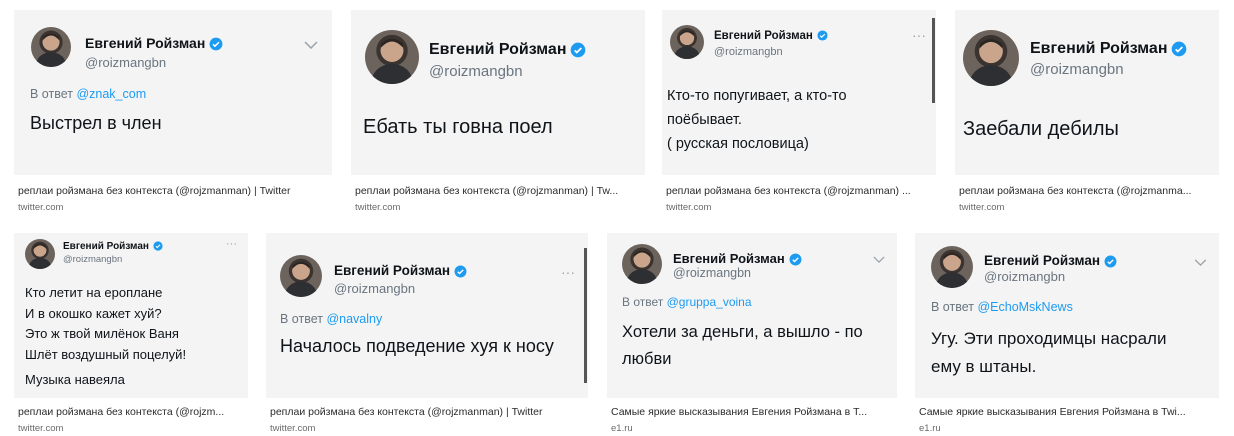 The width and height of the screenshot is (1234, 436). What do you see at coordinates (111, 94) in the screenshot?
I see `reply-mention: @znak_com` at bounding box center [111, 94].